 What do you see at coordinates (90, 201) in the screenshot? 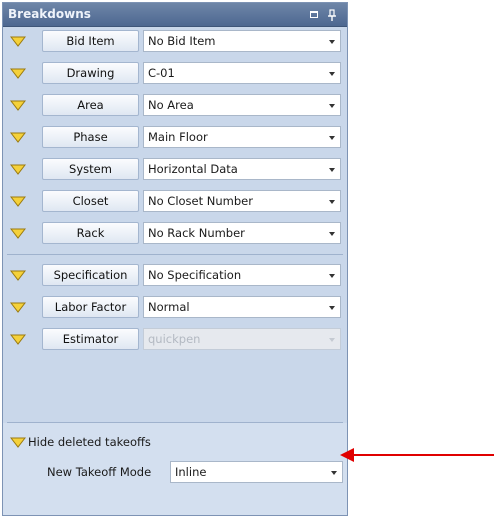
I see `closet-button: Closet` at bounding box center [90, 201].